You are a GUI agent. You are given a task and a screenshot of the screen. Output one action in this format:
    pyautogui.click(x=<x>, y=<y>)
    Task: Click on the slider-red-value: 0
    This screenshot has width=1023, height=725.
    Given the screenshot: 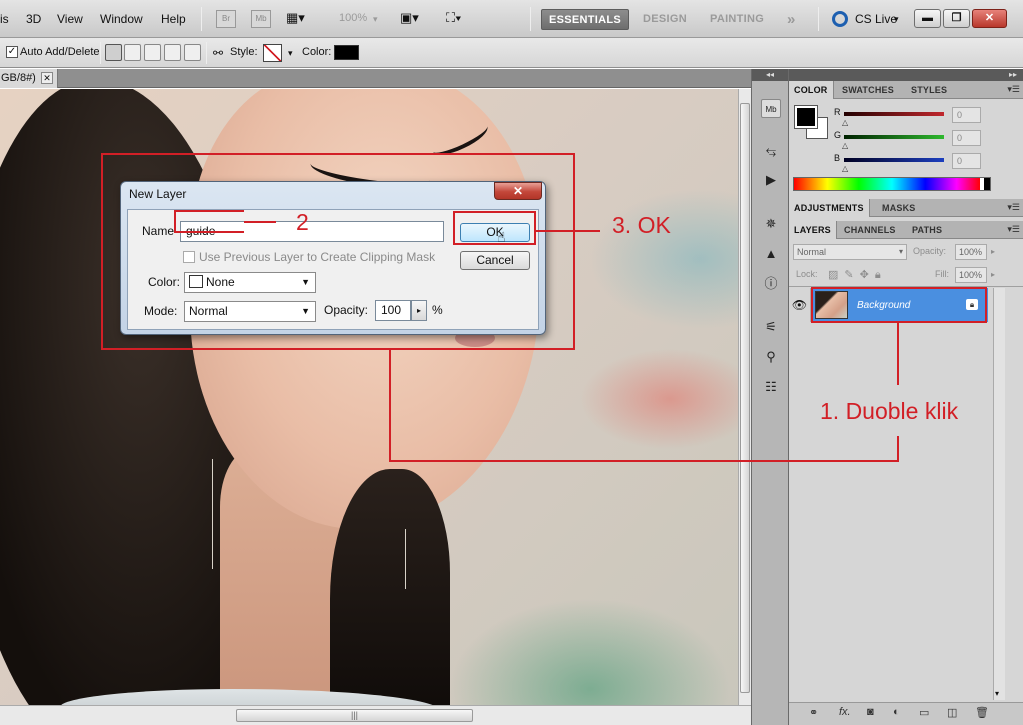 What is the action you would take?
    pyautogui.click(x=966, y=115)
    